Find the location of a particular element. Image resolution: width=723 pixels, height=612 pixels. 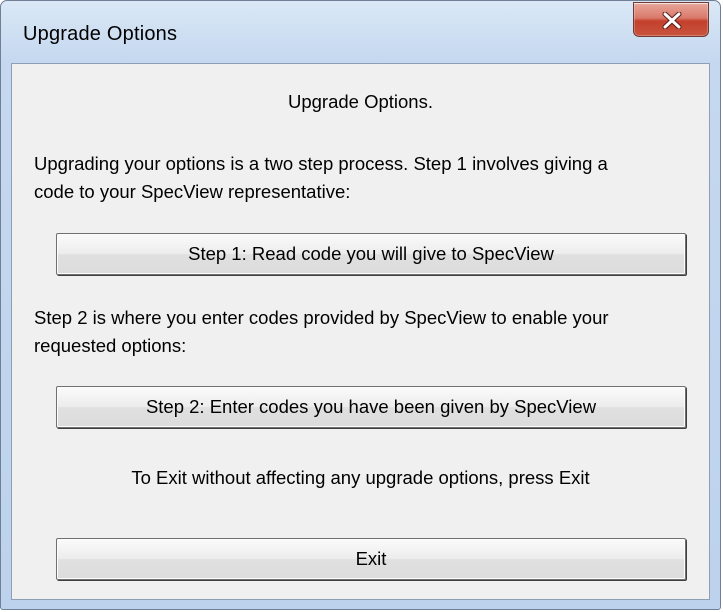

close-button is located at coordinates (671, 19).